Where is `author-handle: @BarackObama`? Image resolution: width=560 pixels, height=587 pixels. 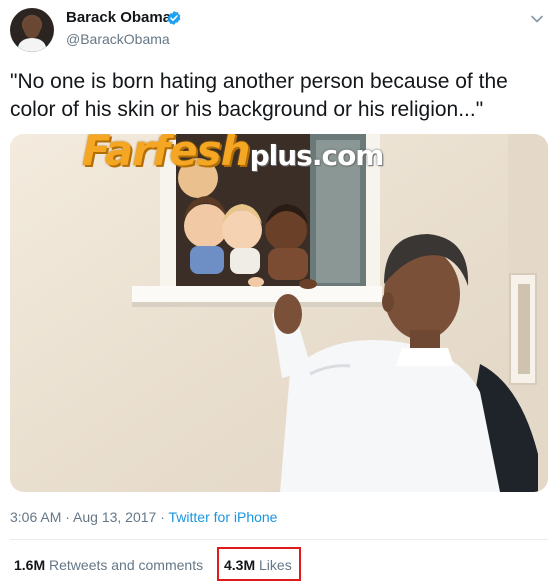 author-handle: @BarackObama is located at coordinates (118, 39).